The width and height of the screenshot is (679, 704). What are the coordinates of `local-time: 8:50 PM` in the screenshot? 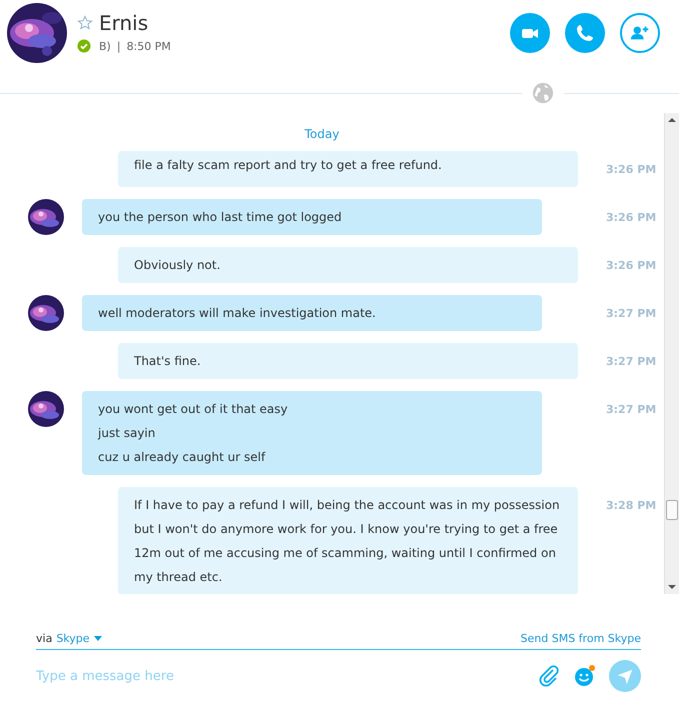 It's located at (148, 46).